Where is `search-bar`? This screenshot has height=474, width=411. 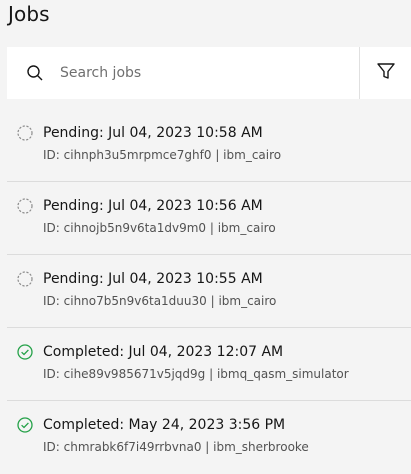 search-bar is located at coordinates (209, 73).